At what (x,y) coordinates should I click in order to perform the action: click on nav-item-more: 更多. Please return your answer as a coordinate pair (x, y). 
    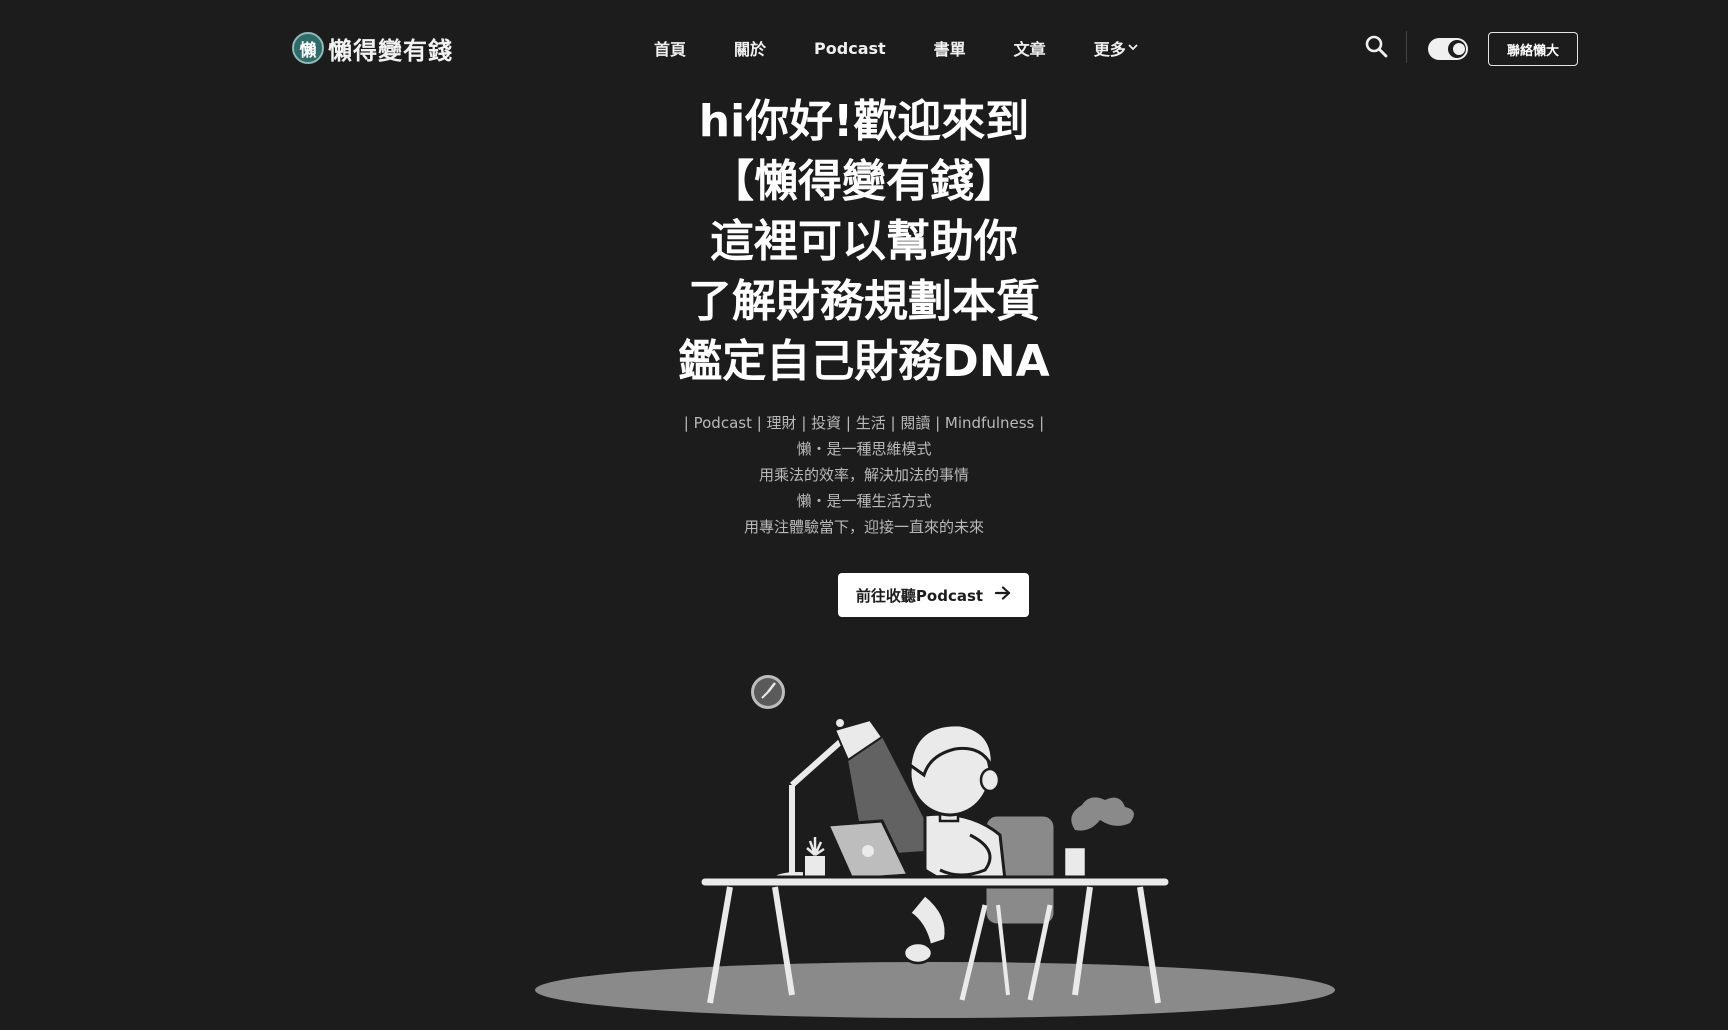
    Looking at the image, I should click on (1116, 48).